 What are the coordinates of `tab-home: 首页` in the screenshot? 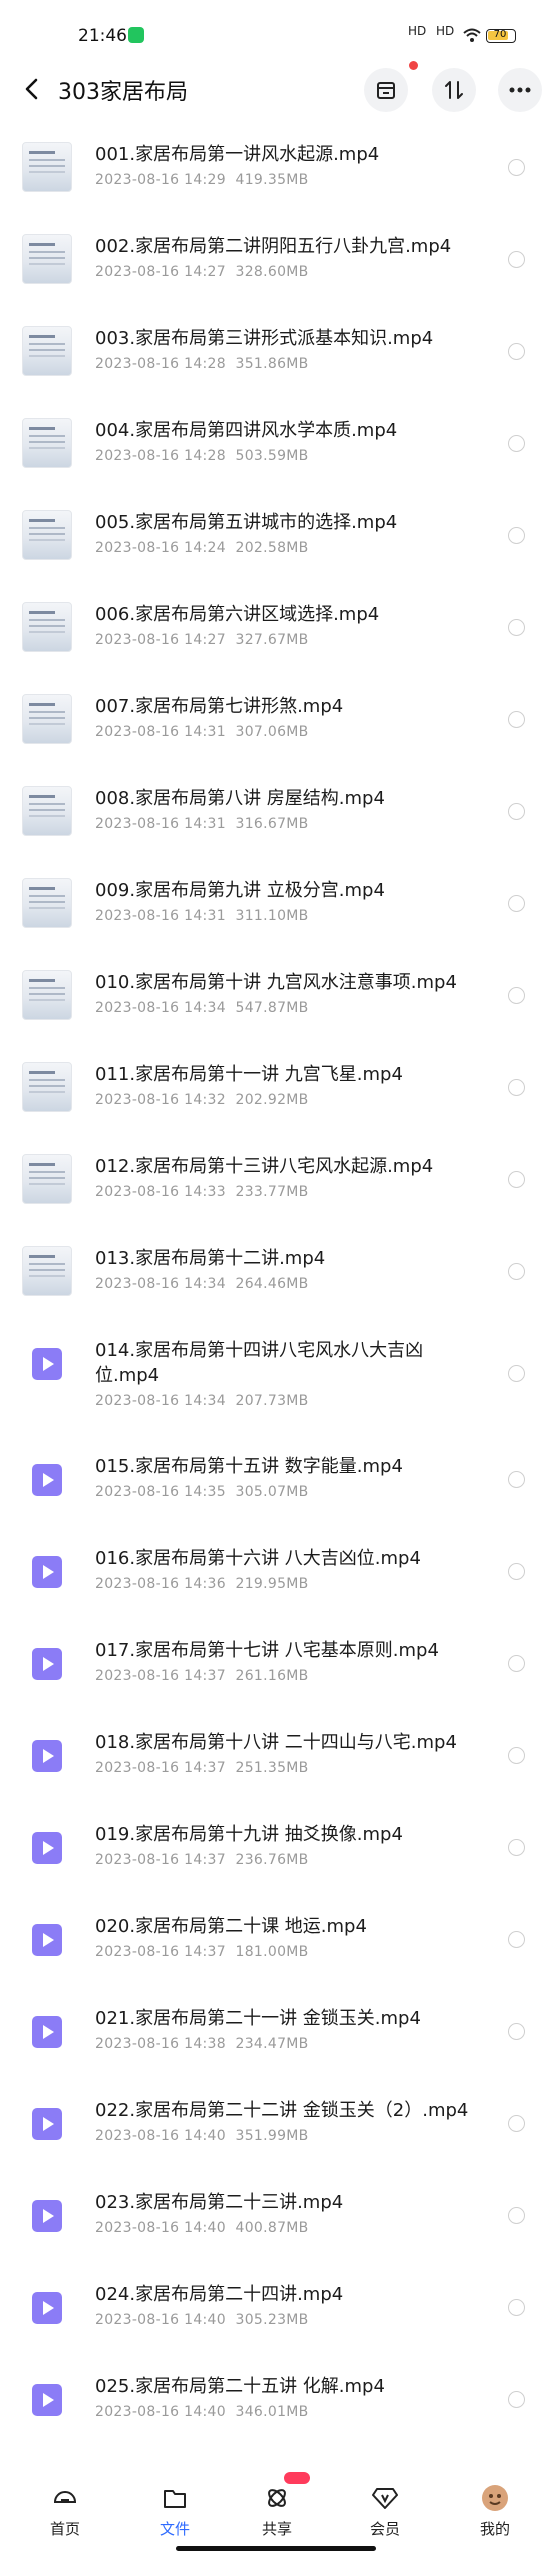 It's located at (65, 2510).